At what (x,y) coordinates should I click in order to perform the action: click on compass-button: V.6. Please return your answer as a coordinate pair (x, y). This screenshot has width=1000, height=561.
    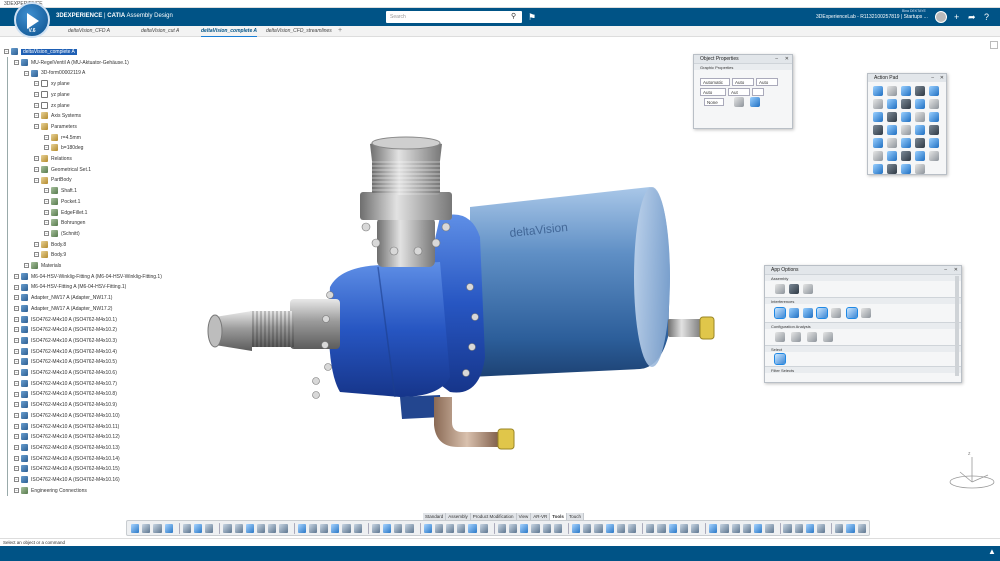
    Looking at the image, I should click on (32, 20).